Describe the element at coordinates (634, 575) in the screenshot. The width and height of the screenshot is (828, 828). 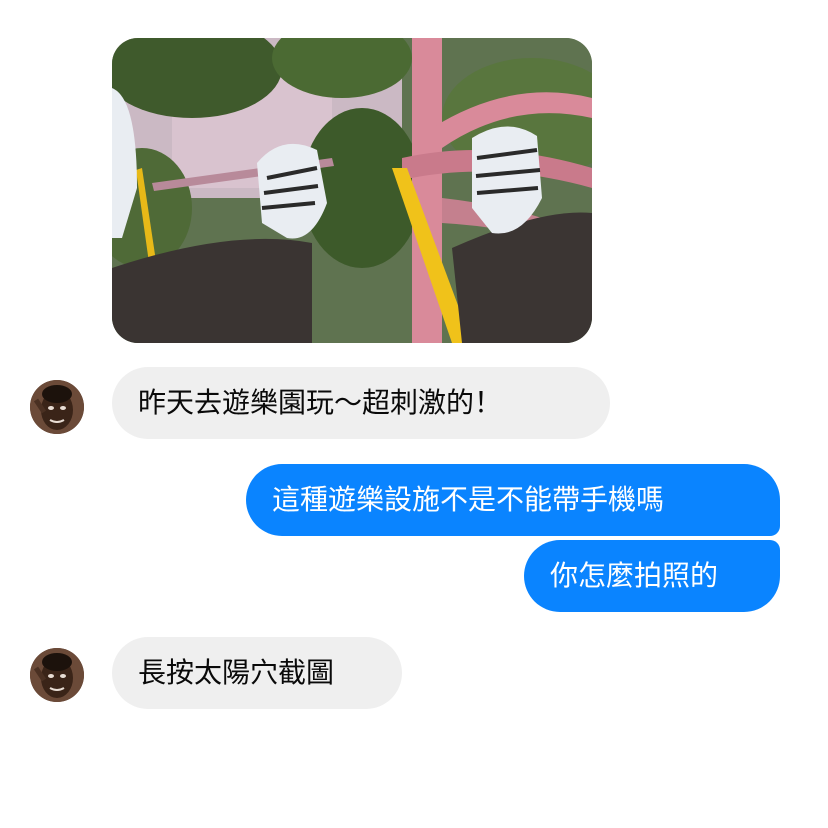
I see `message-text: 你怎麼拍照的` at that location.